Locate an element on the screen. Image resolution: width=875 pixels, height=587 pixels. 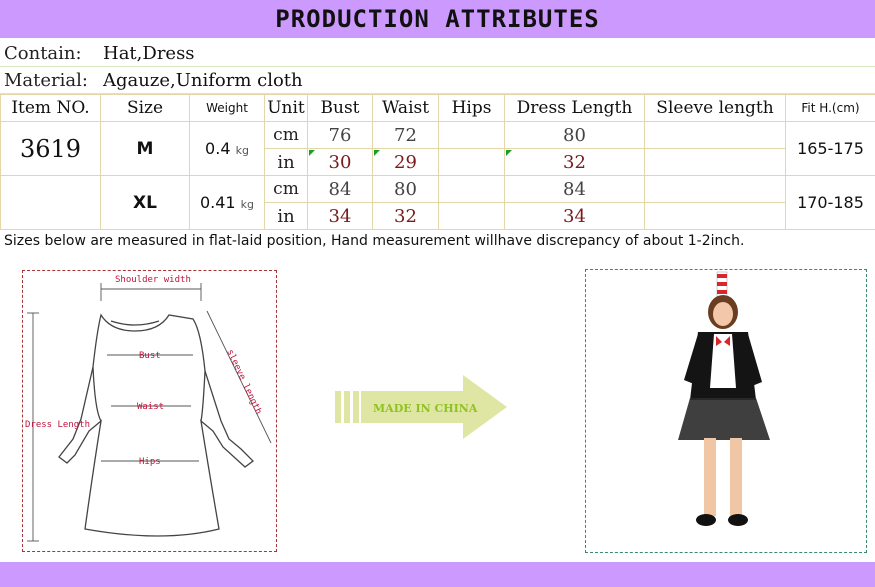
dress-length-label: Dress Length is located at coordinates (57, 425).